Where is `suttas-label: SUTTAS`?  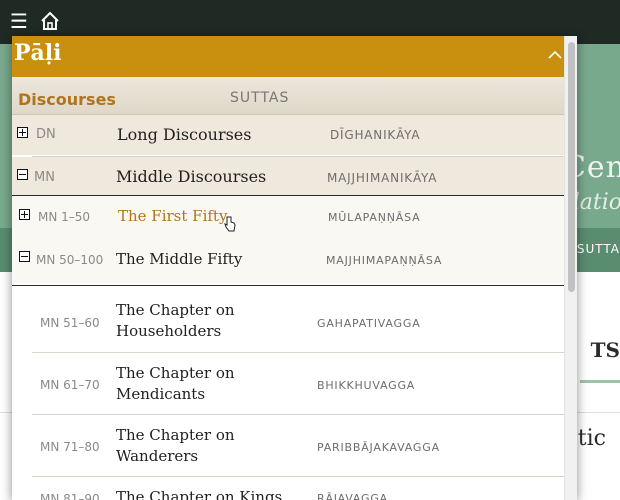
suttas-label: SUTTAS is located at coordinates (260, 98).